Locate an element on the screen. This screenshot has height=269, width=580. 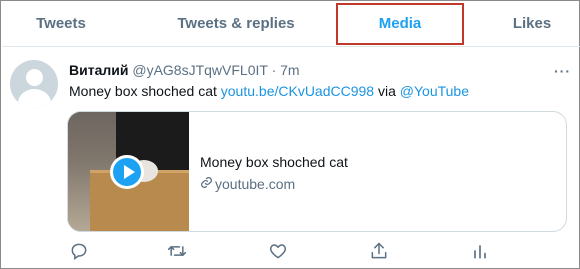
card-domain: youtube.com is located at coordinates (247, 184).